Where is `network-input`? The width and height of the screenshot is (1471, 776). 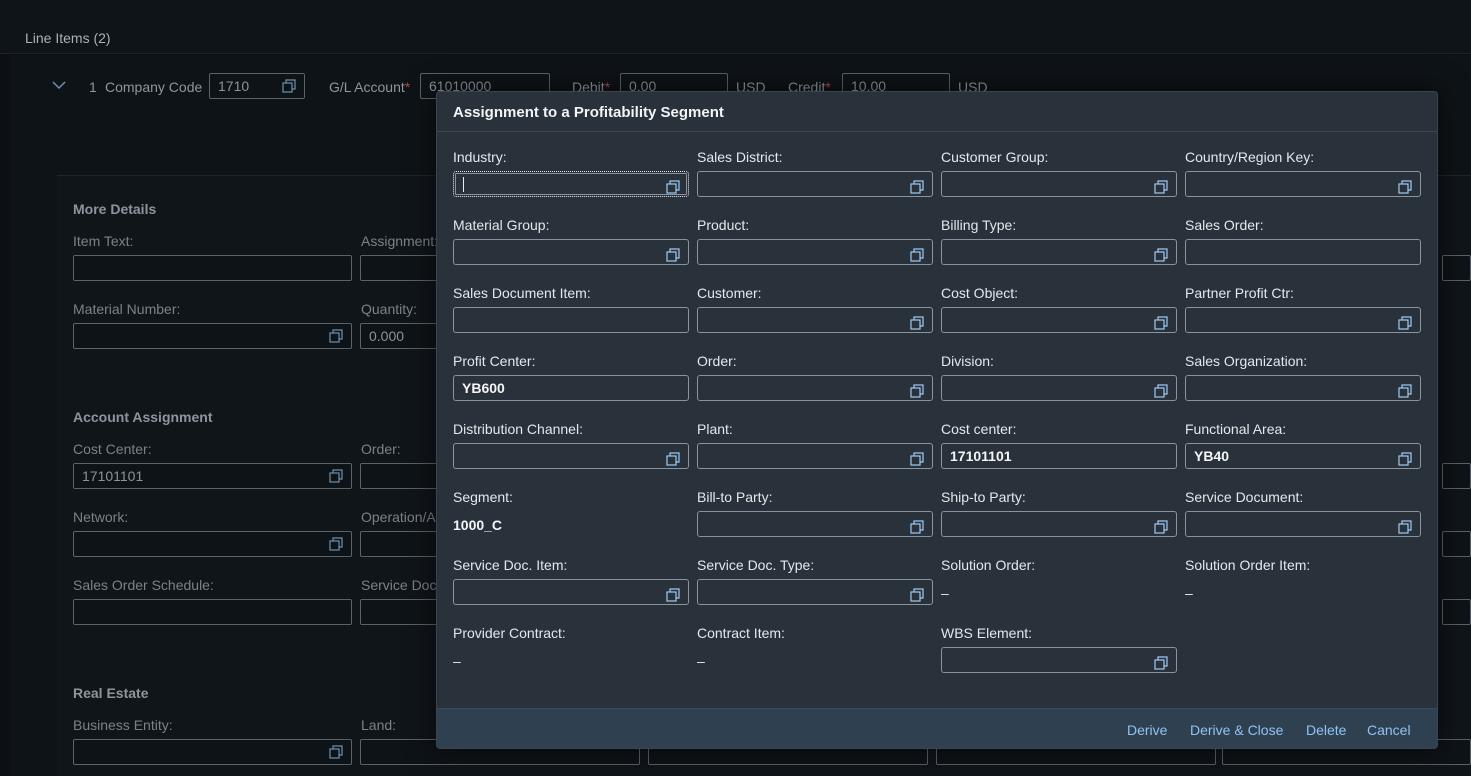 network-input is located at coordinates (212, 544).